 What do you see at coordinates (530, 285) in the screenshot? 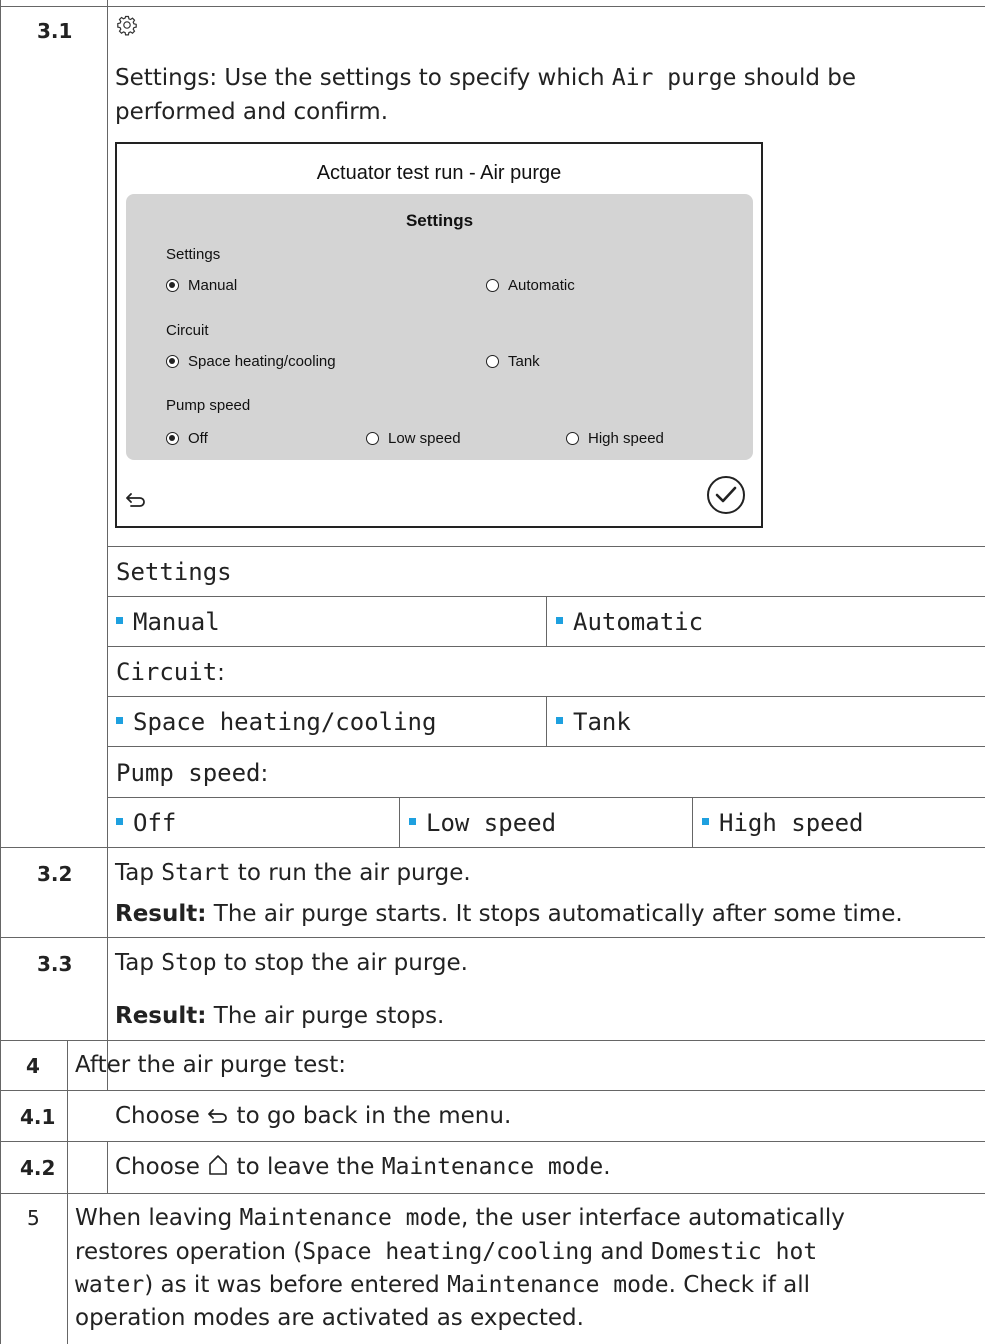
I see `radio-automatic: Automatic` at bounding box center [530, 285].